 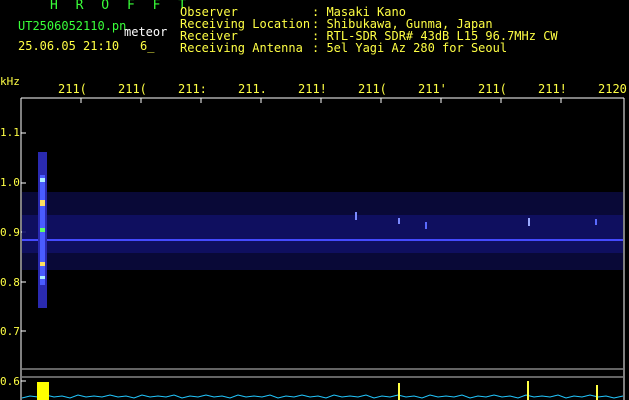 What do you see at coordinates (43, 391) in the screenshot?
I see `trace-burst` at bounding box center [43, 391].